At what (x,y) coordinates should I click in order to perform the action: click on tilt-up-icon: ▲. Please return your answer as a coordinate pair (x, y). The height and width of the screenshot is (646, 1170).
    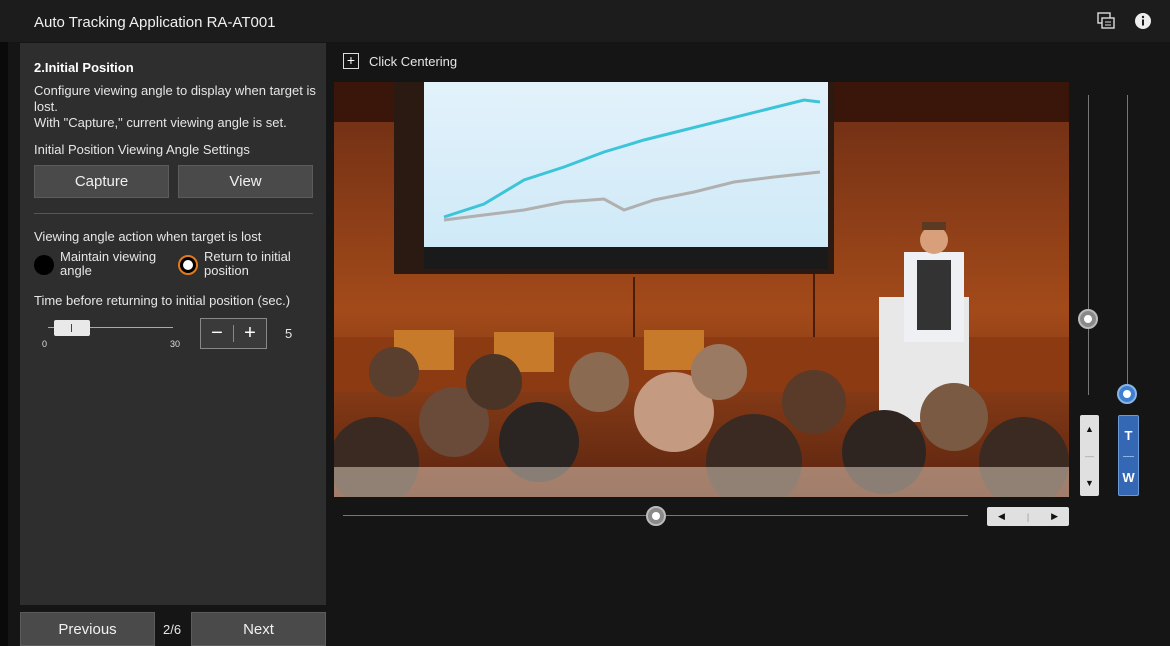
    Looking at the image, I should click on (1089, 429).